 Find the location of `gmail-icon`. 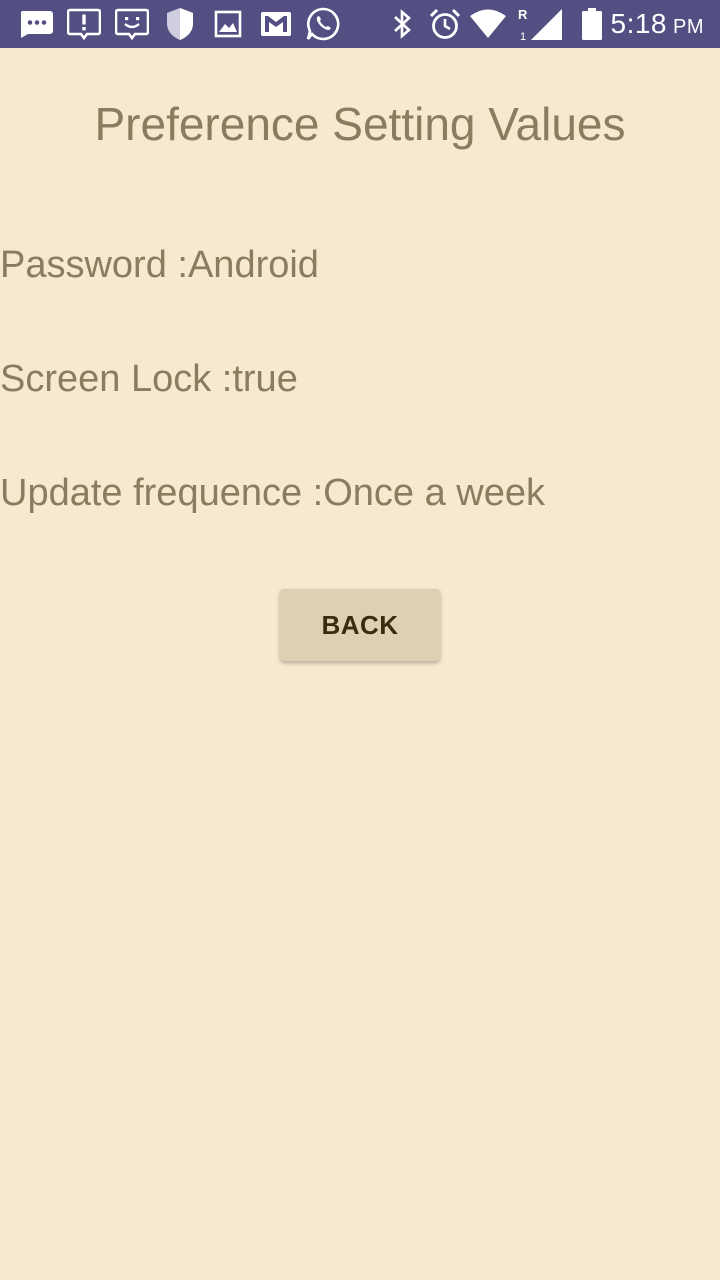

gmail-icon is located at coordinates (276, 24).